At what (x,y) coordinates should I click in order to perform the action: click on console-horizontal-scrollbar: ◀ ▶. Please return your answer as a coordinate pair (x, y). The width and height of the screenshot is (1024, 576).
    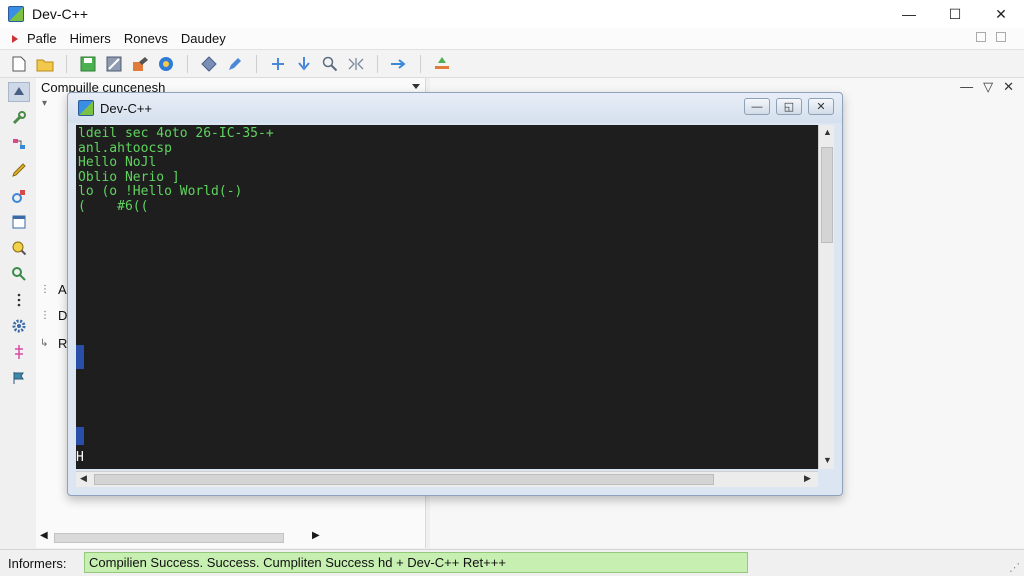
    Looking at the image, I should click on (447, 479).